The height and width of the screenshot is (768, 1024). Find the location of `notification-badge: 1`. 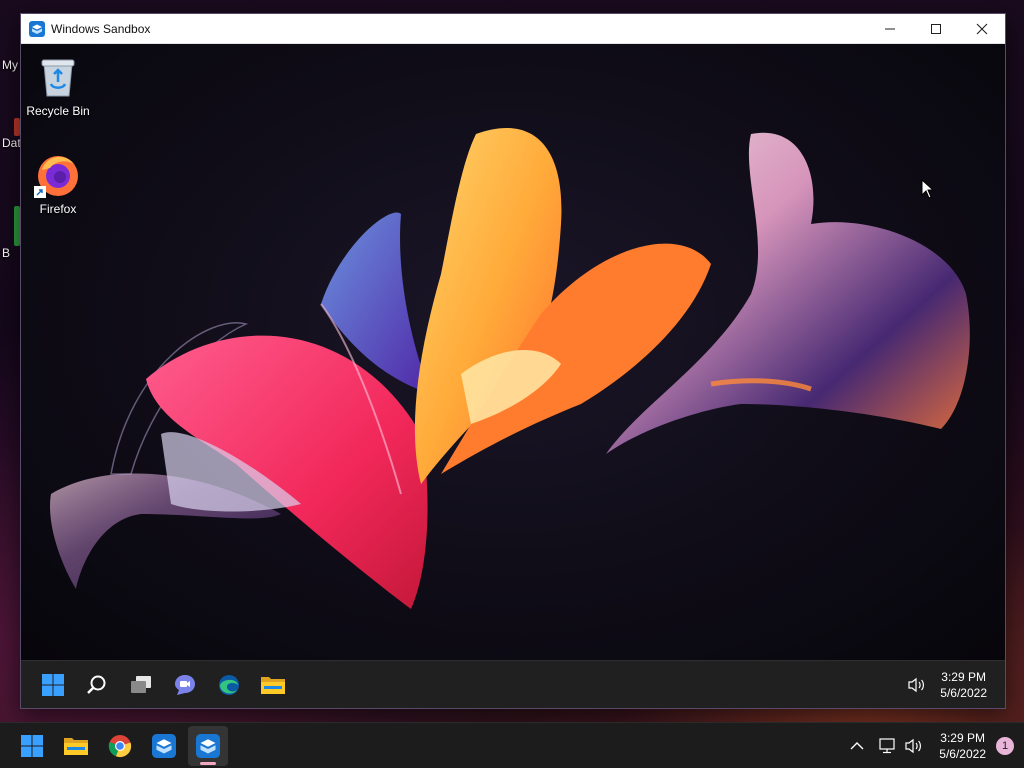

notification-badge: 1 is located at coordinates (1005, 746).